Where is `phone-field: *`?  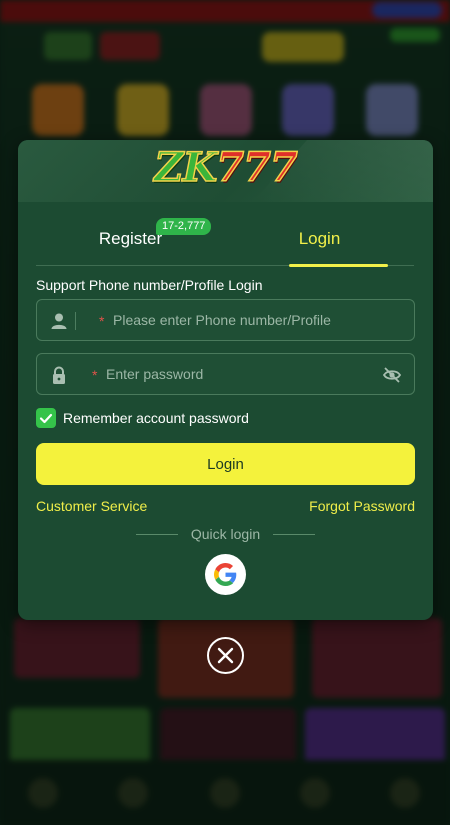
phone-field: * is located at coordinates (225, 320).